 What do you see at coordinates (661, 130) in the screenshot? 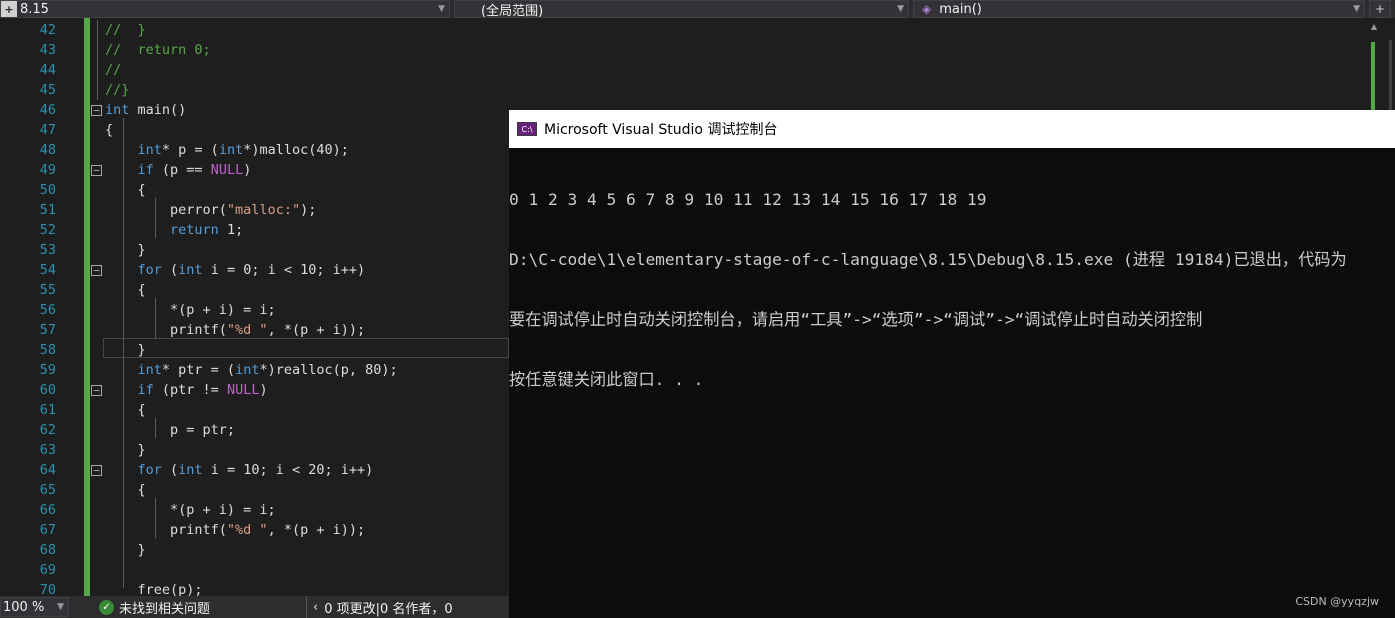
I see `console-title: Microsoft Visual Studio 调试控制台` at bounding box center [661, 130].